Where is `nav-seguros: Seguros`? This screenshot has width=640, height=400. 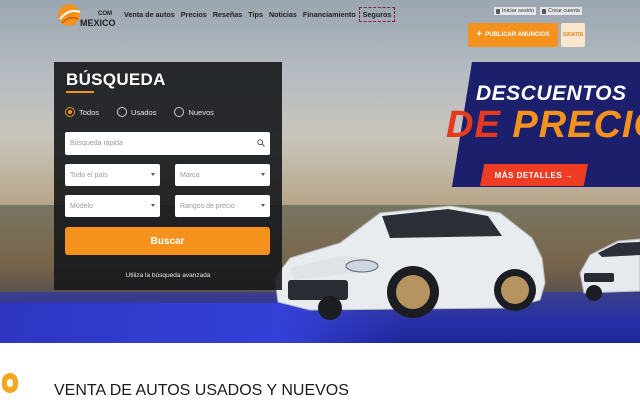 nav-seguros: Seguros is located at coordinates (377, 14).